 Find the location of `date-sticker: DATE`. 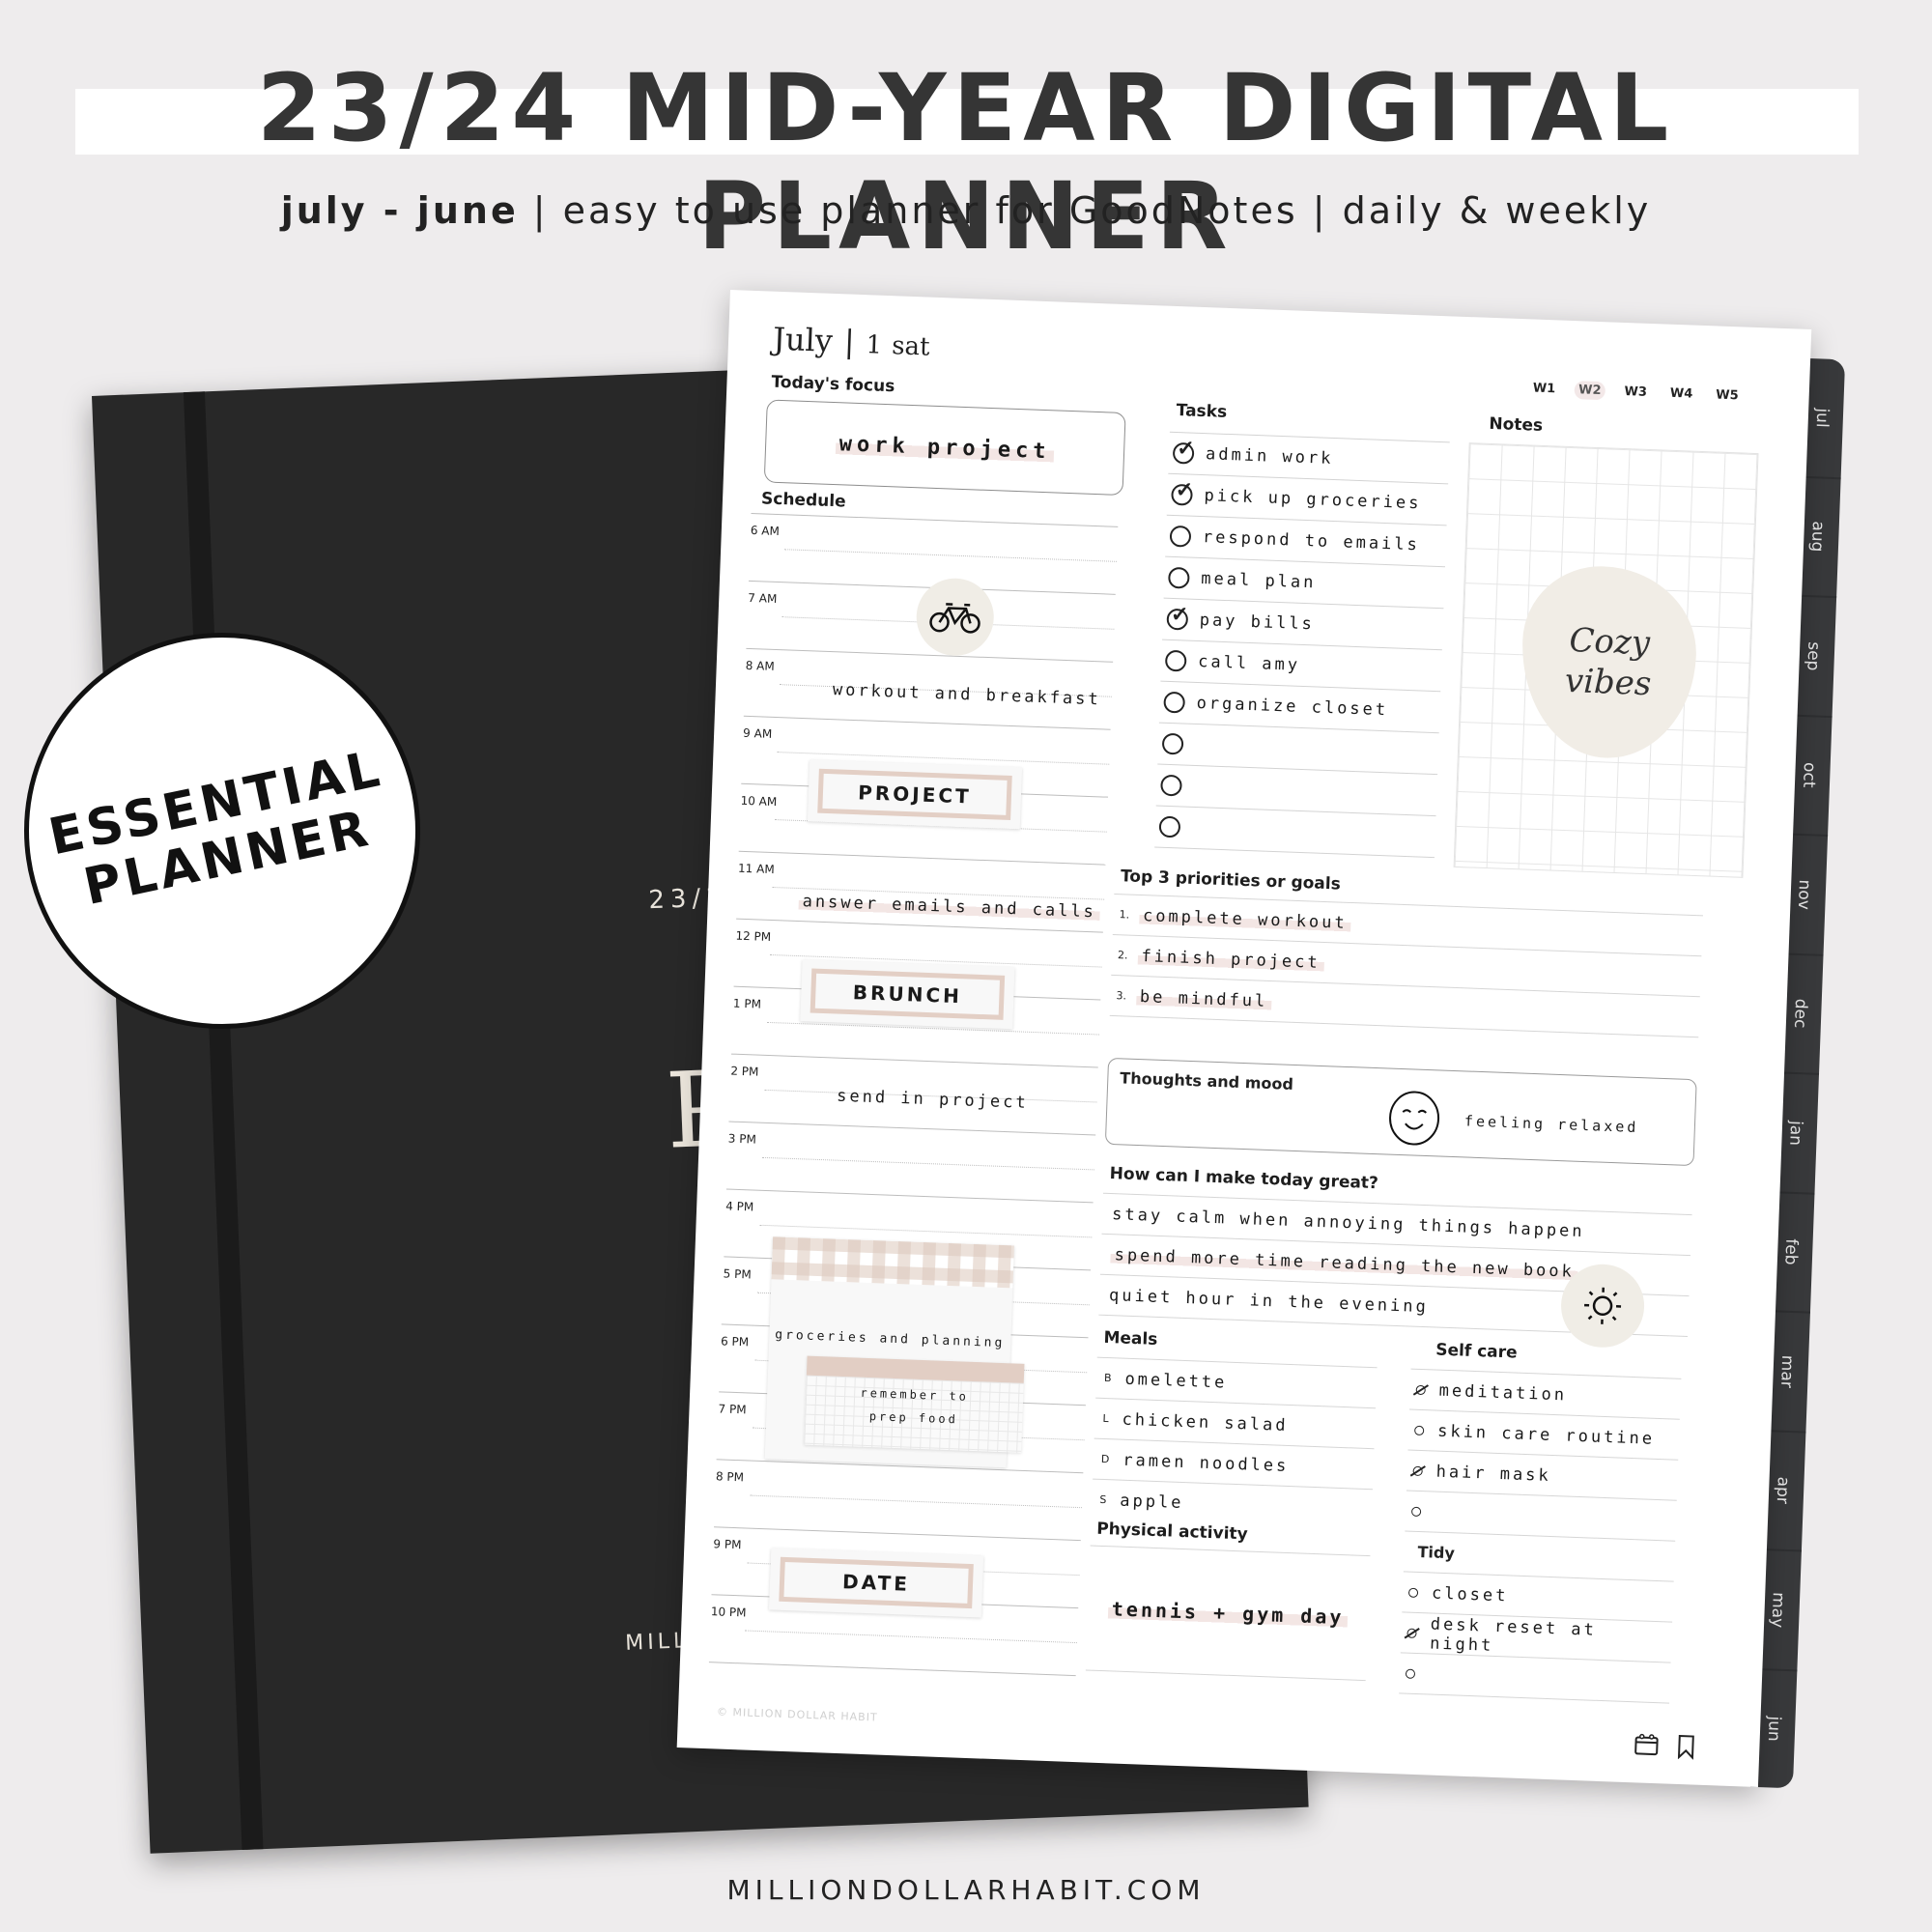

date-sticker: DATE is located at coordinates (876, 1583).